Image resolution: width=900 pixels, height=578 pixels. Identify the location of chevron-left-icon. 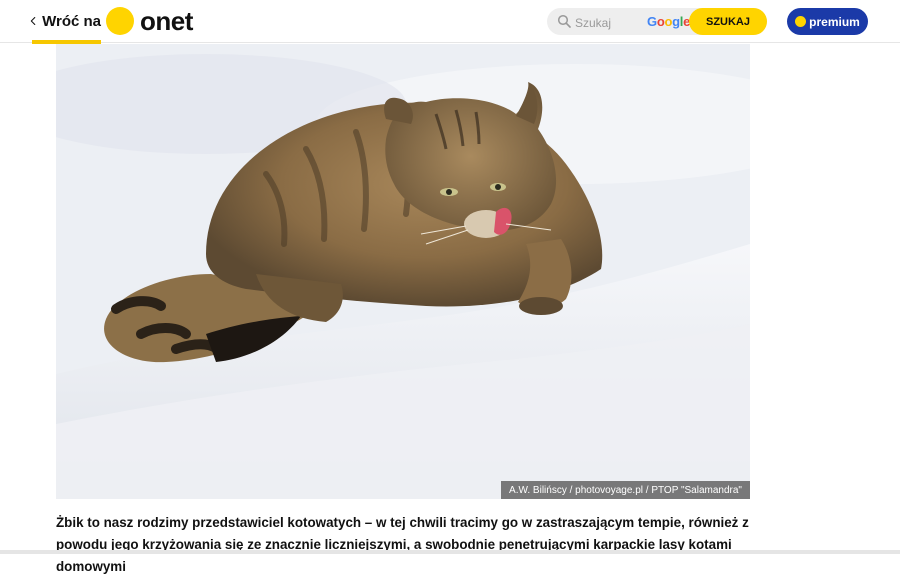
(33, 21).